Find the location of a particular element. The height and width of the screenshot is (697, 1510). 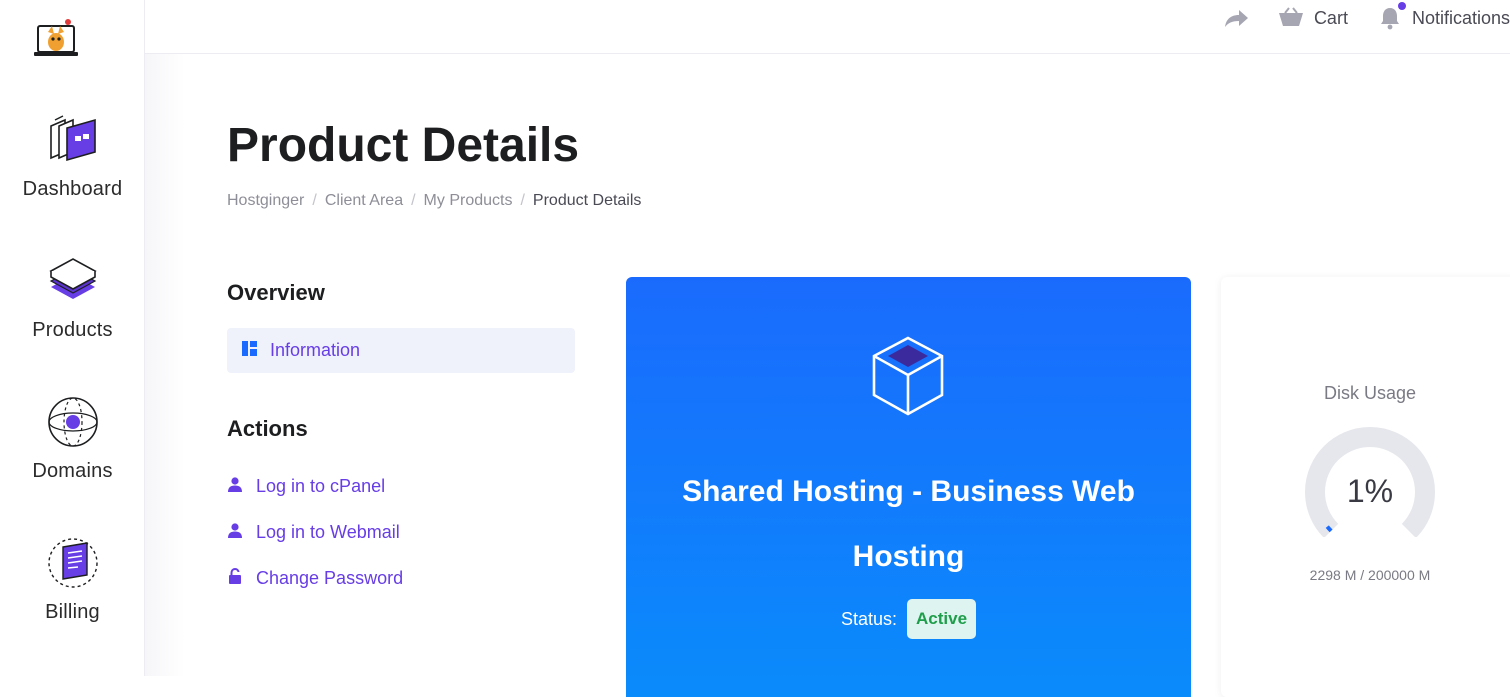

cart-label: Cart is located at coordinates (1331, 18).